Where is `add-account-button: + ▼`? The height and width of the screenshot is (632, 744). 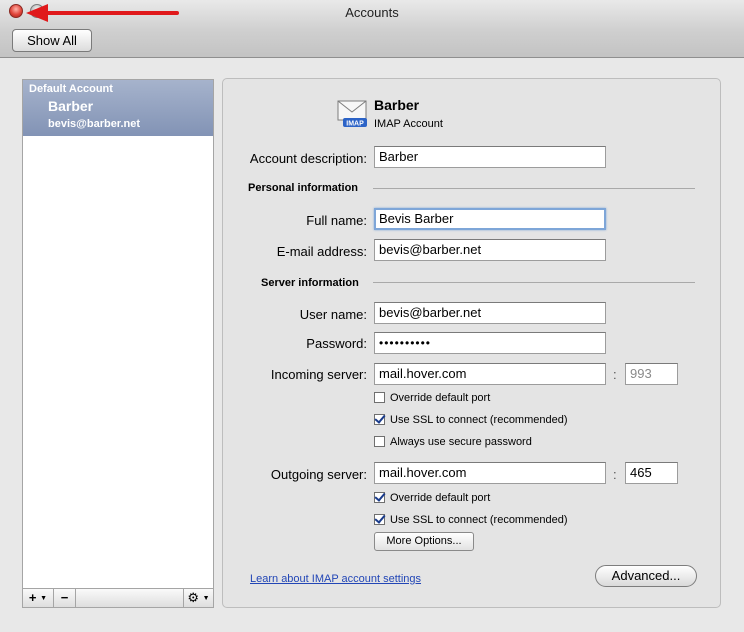 add-account-button: + ▼ is located at coordinates (38, 598).